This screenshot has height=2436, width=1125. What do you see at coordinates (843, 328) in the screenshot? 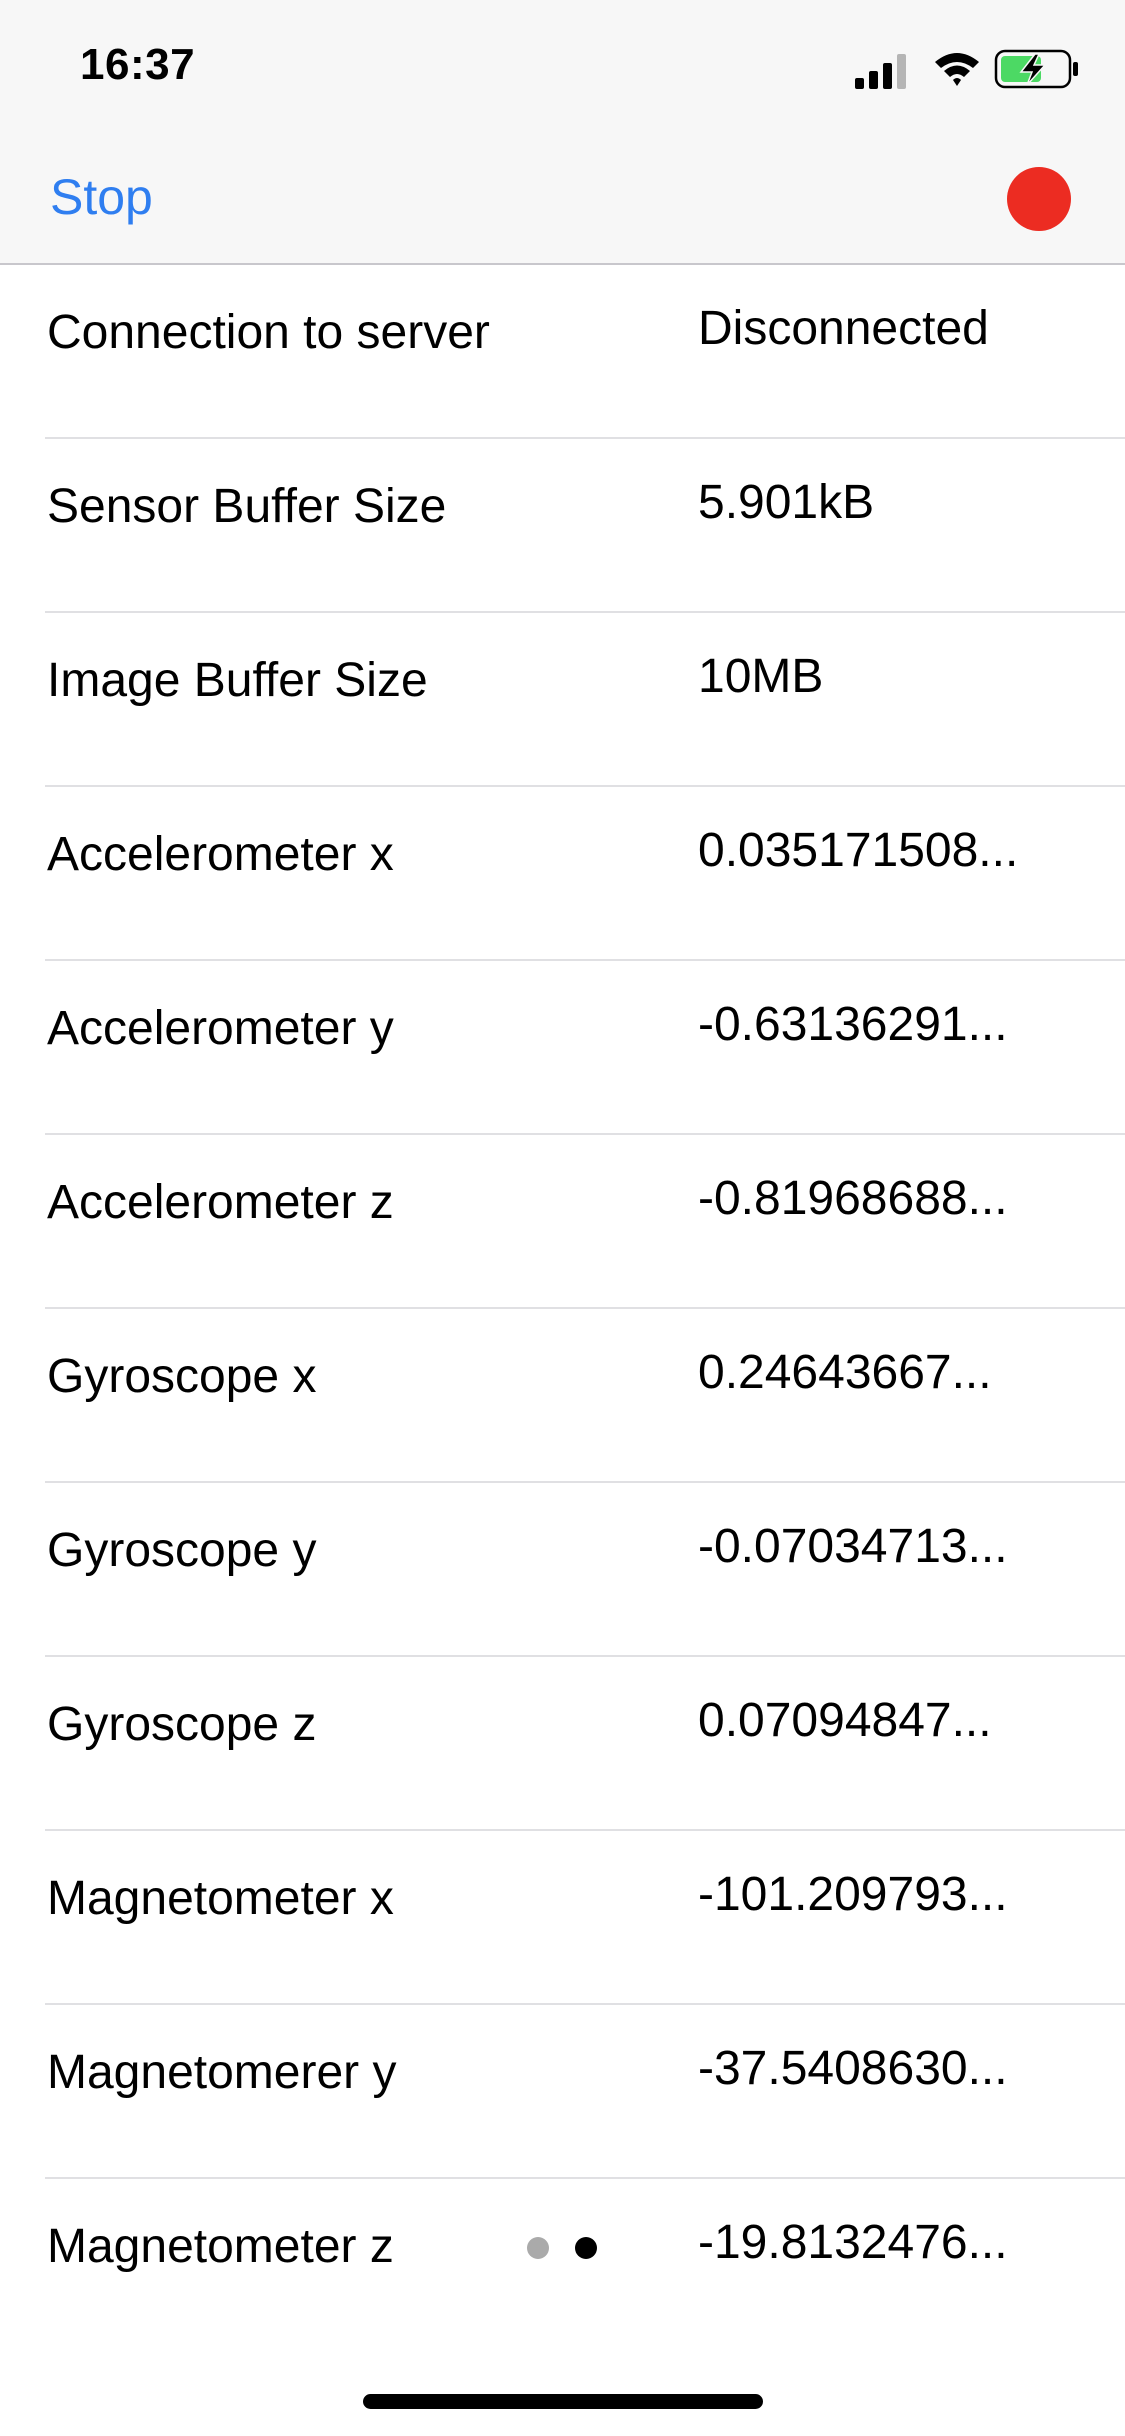
I see `row-value: Disconnected` at bounding box center [843, 328].